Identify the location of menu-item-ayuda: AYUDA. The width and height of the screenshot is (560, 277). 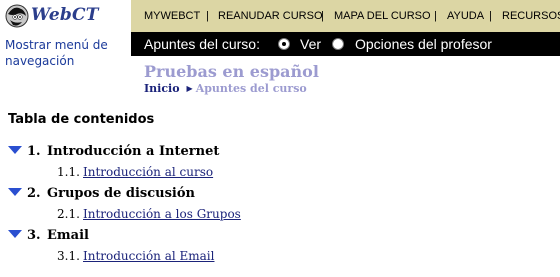
(465, 16).